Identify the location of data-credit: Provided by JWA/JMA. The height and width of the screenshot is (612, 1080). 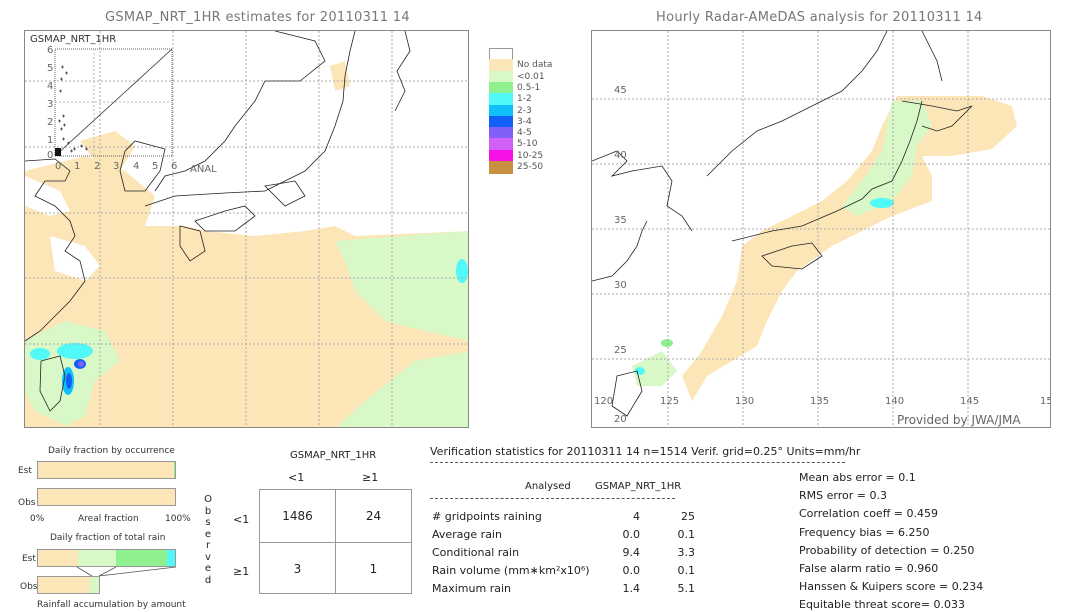
(959, 420).